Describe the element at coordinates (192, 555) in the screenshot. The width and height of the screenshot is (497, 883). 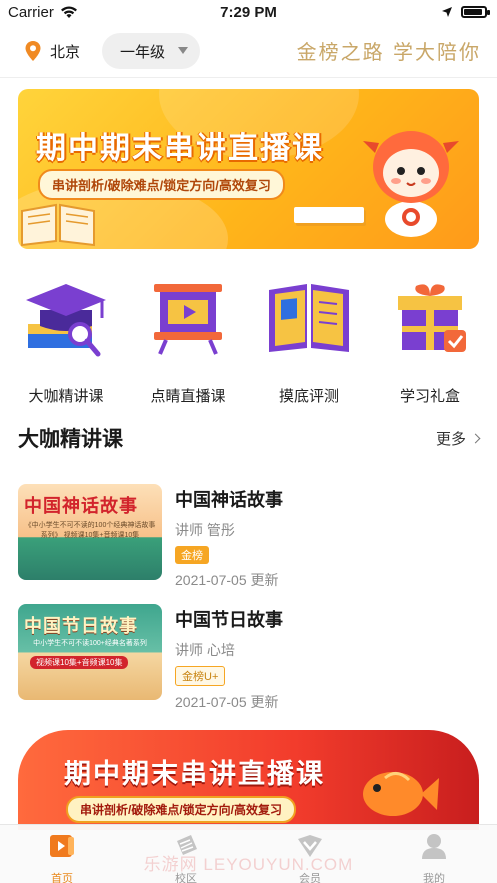
I see `course-badge: 金榜` at that location.